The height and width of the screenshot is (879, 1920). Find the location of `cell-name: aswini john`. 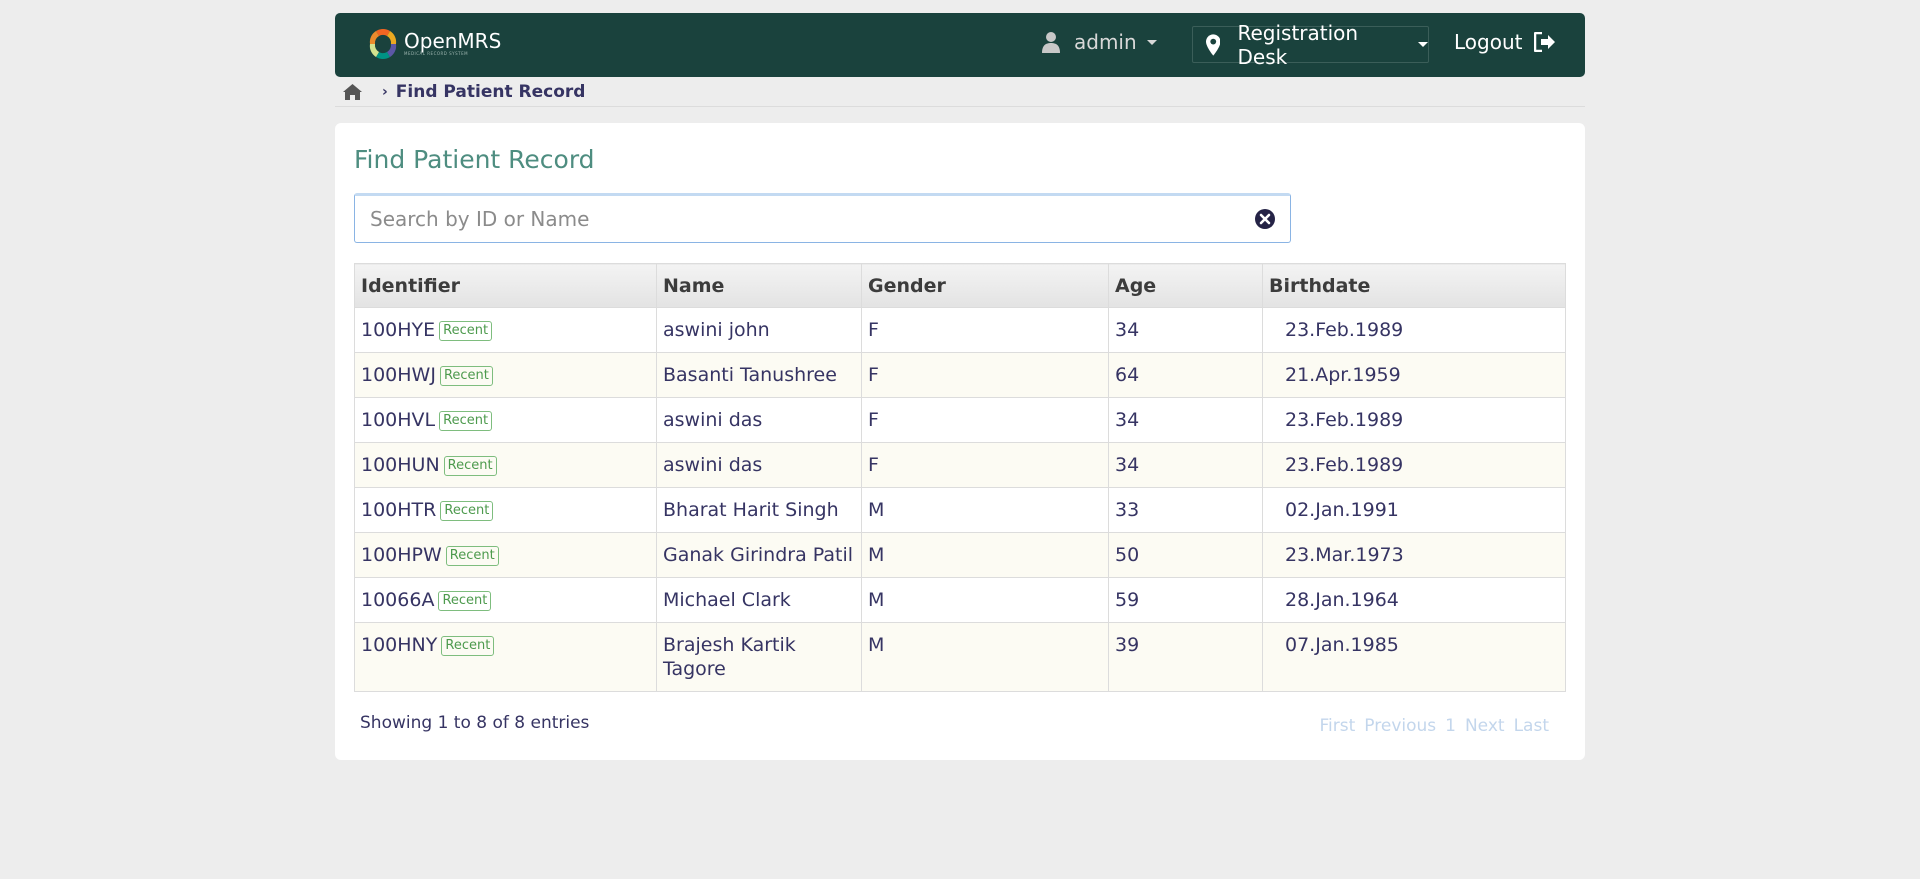

cell-name: aswini john is located at coordinates (759, 330).